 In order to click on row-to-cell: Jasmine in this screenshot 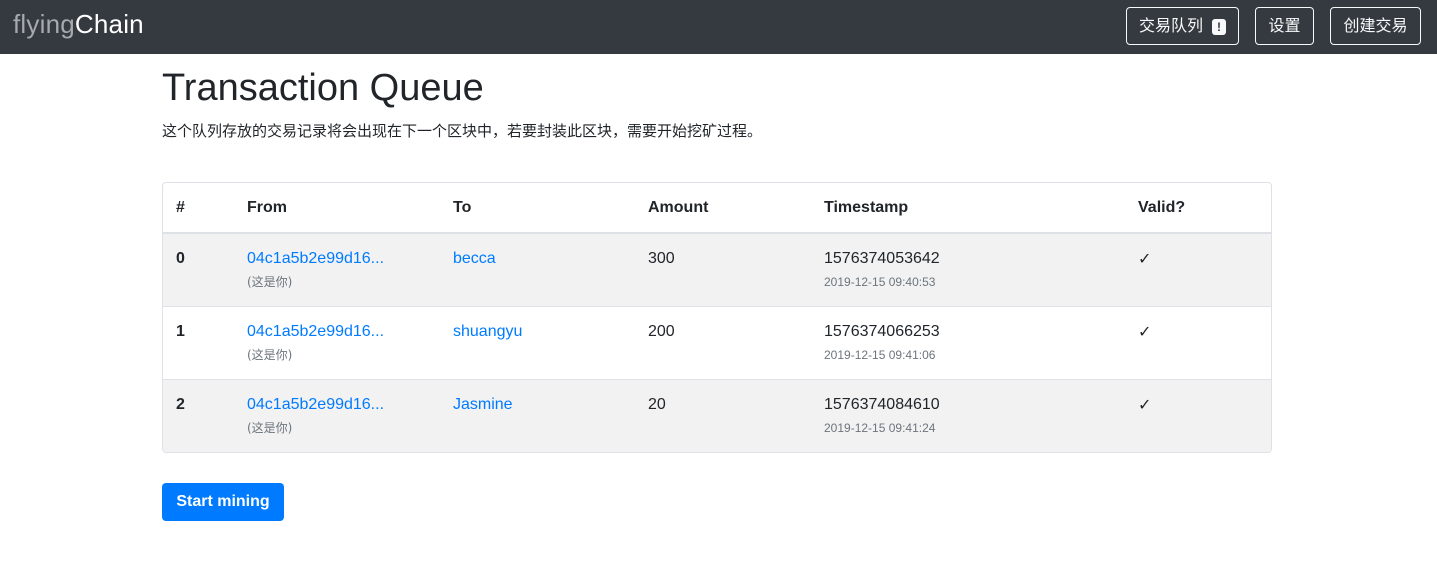, I will do `click(537, 415)`.